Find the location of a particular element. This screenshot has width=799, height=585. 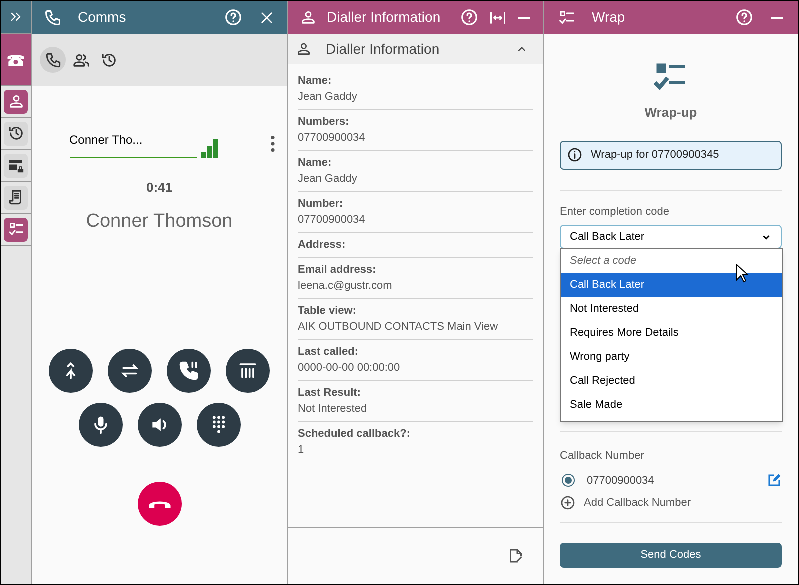

panel-title: Comms is located at coordinates (103, 17).